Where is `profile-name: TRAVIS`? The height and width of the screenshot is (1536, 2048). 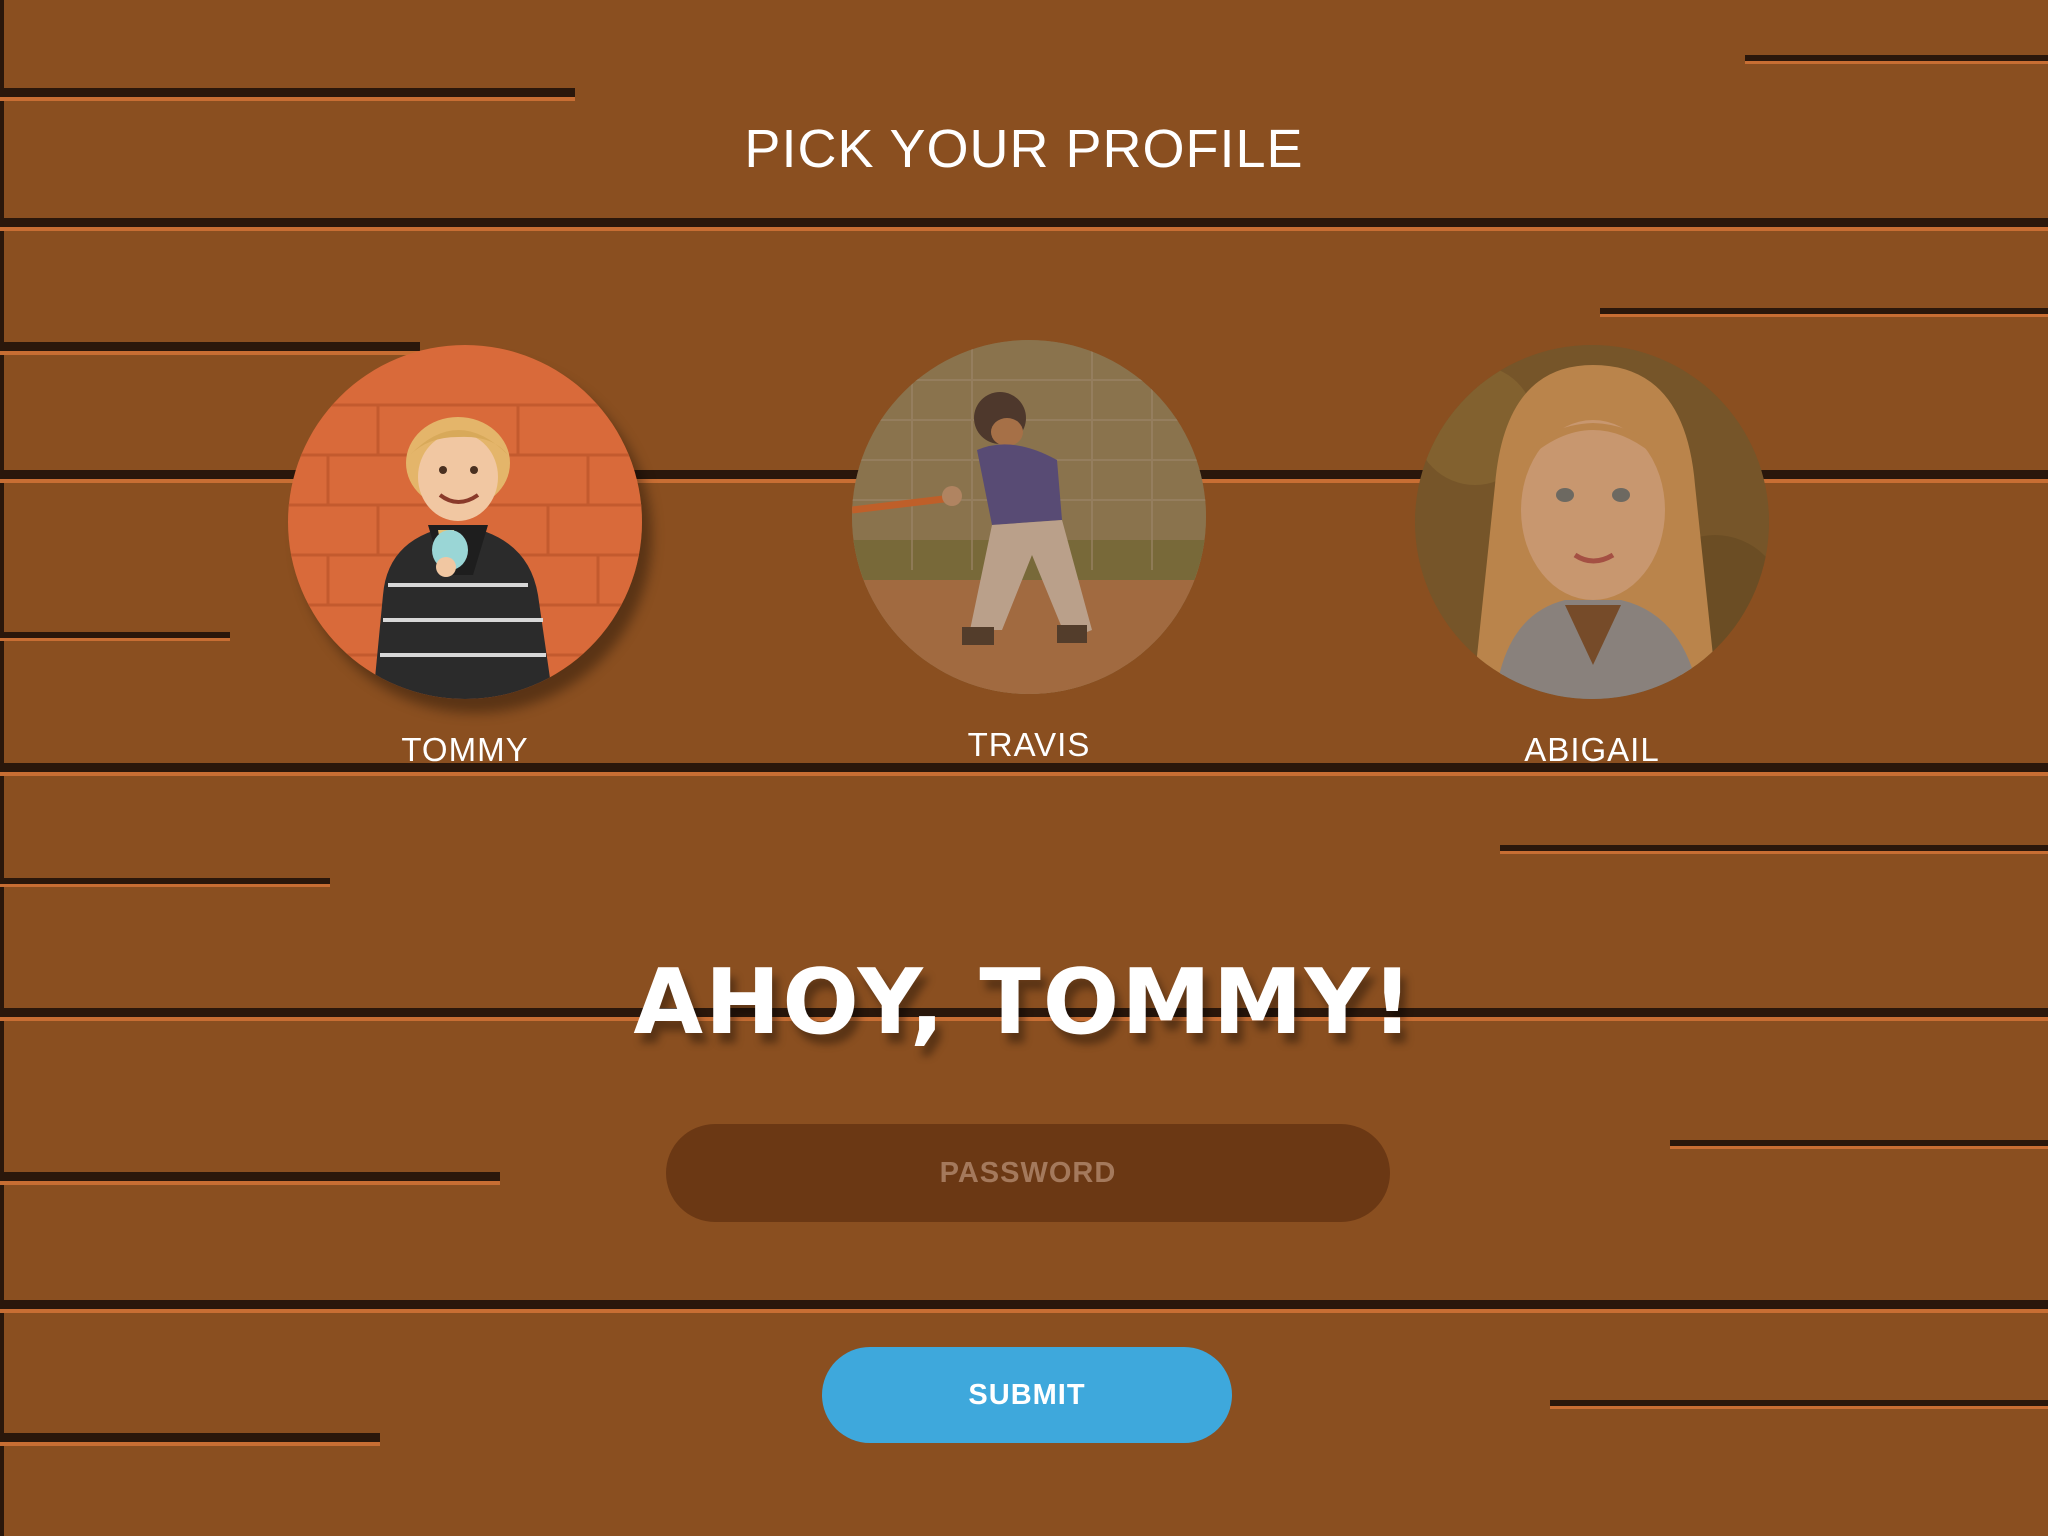
profile-name: TRAVIS is located at coordinates (1029, 744).